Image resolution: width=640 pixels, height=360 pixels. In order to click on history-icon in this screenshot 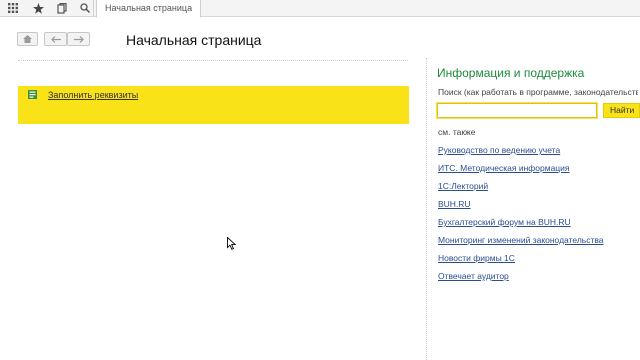, I will do `click(62, 8)`.